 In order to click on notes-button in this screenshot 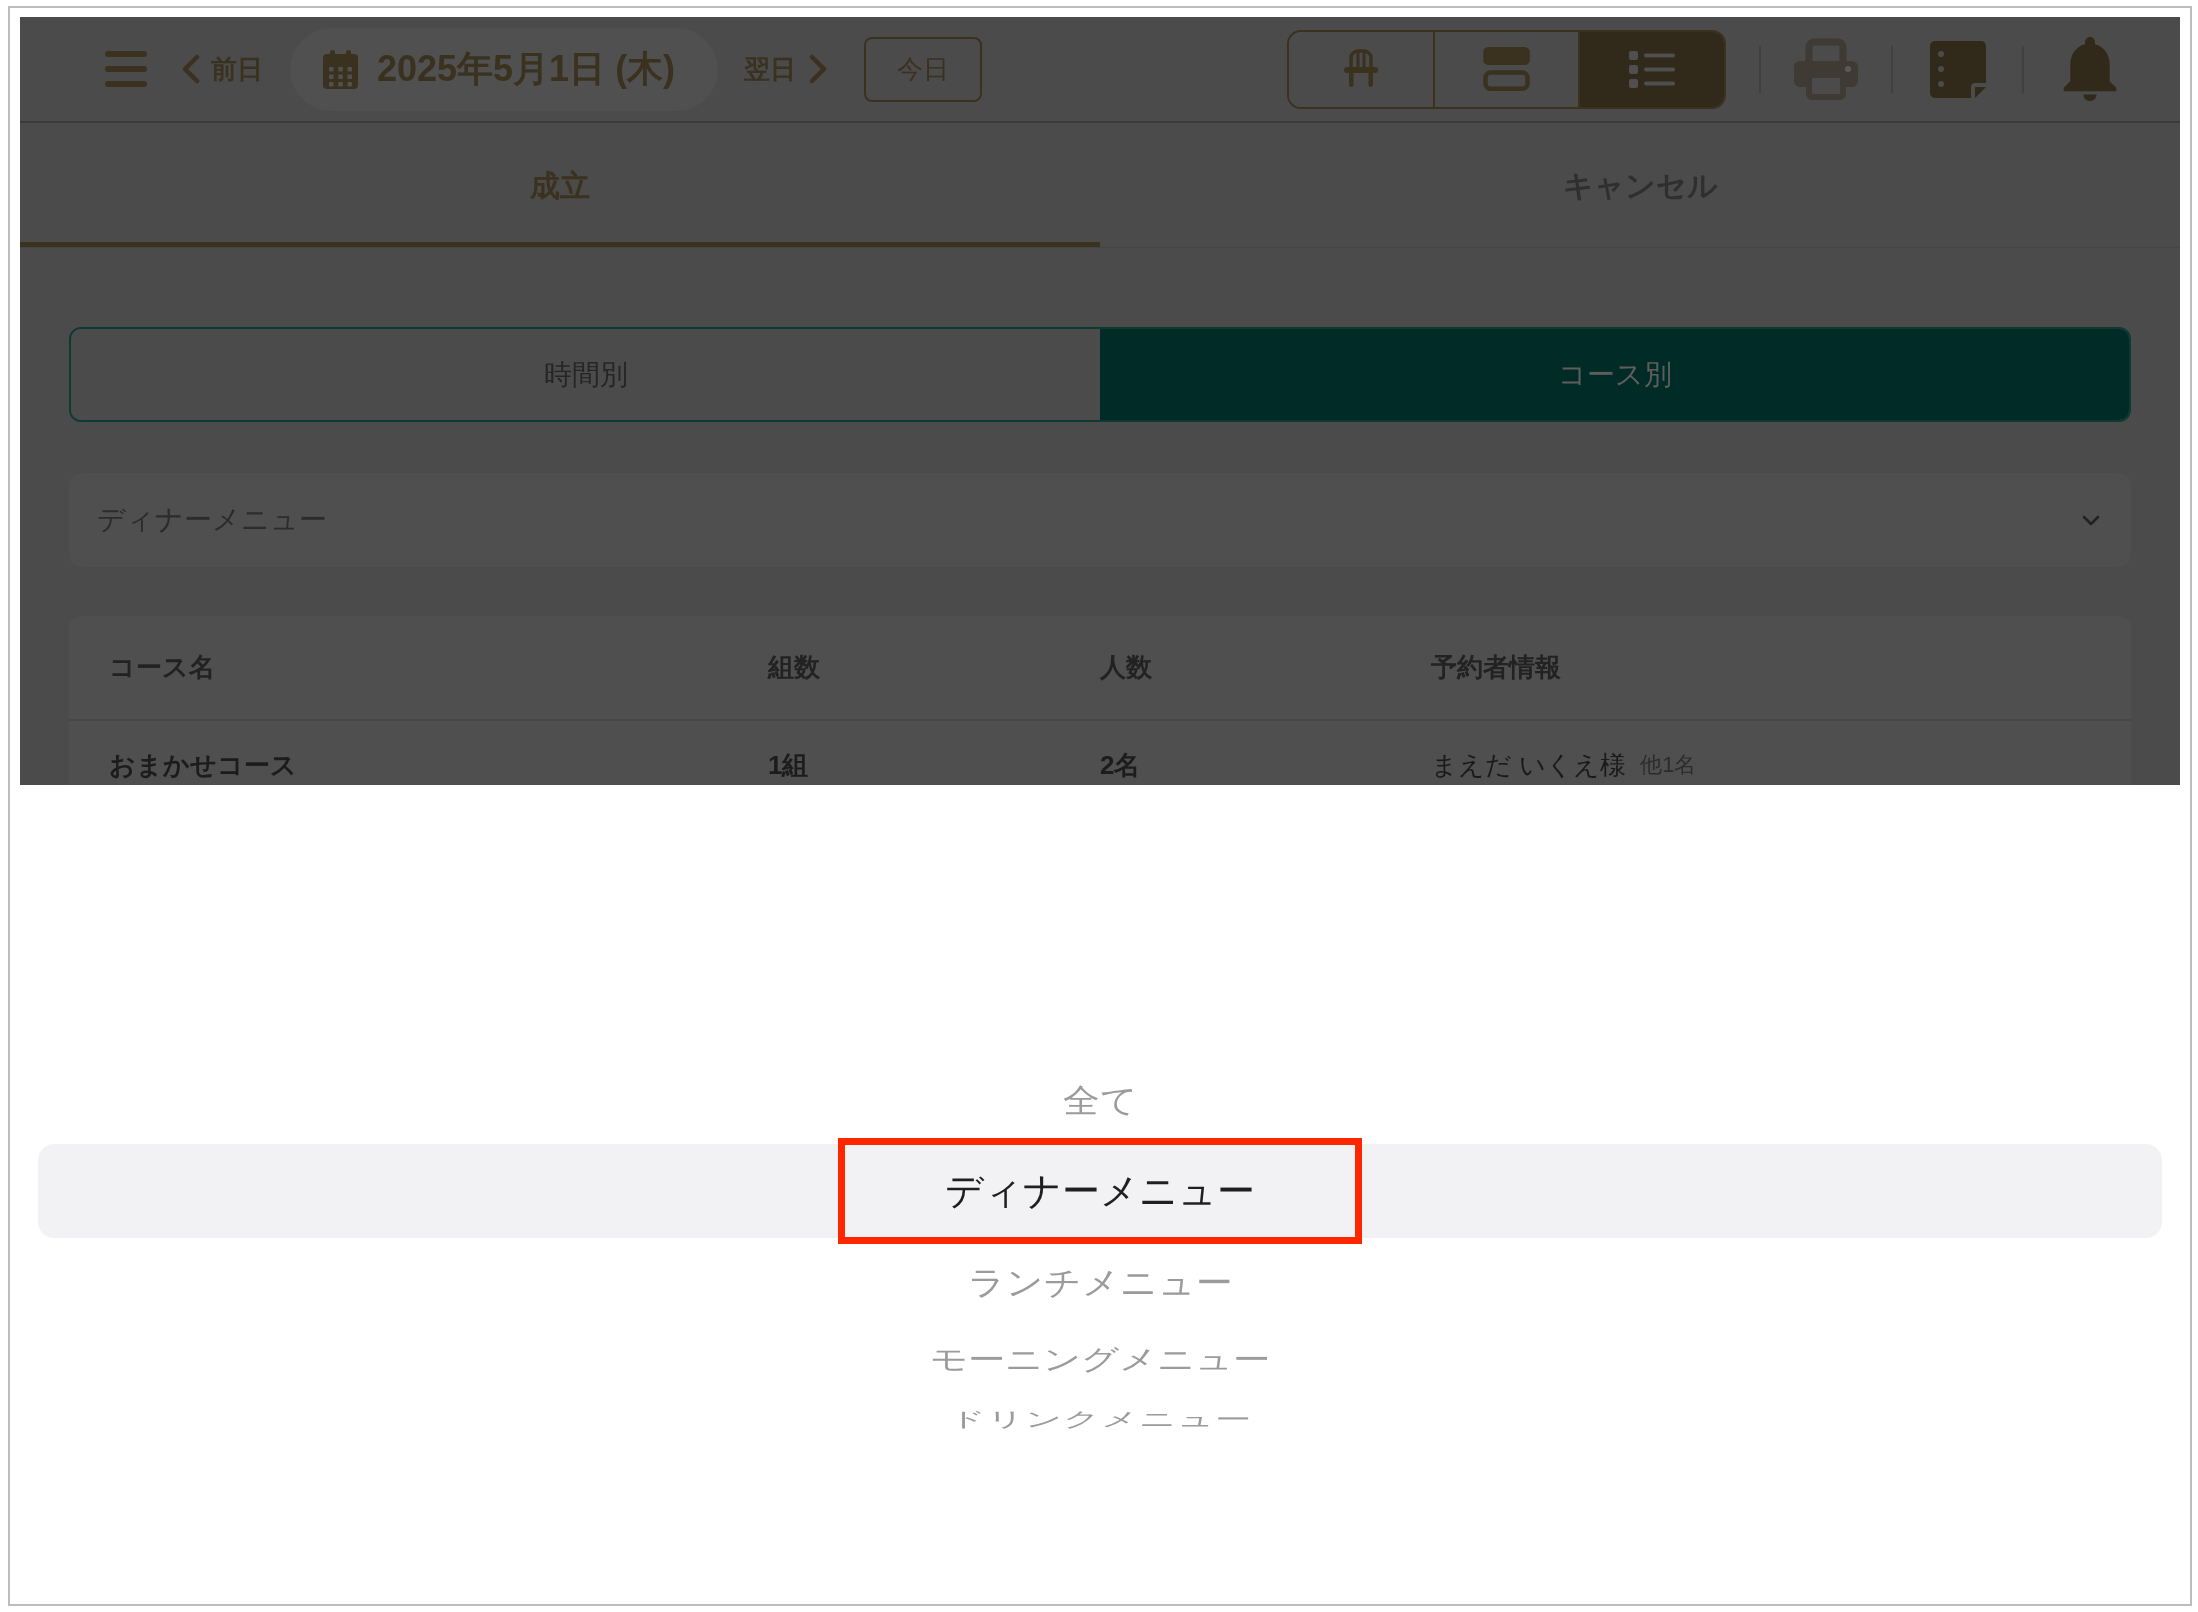, I will do `click(1958, 69)`.